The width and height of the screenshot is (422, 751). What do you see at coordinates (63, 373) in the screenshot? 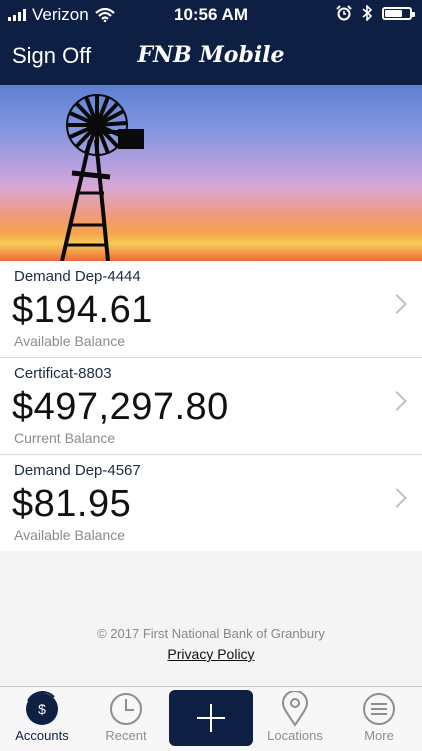
I see `account-name: Certificat-8803` at bounding box center [63, 373].